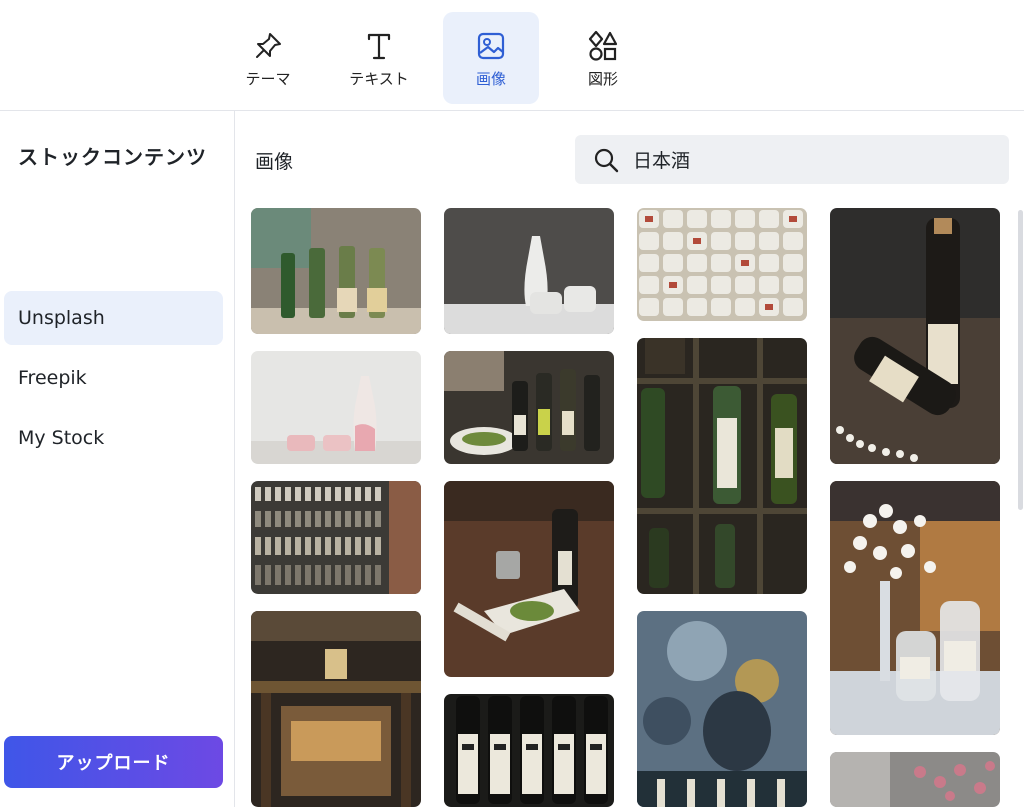  What do you see at coordinates (112, 157) in the screenshot?
I see `sidebar-title: ストックコンテンツ` at bounding box center [112, 157].